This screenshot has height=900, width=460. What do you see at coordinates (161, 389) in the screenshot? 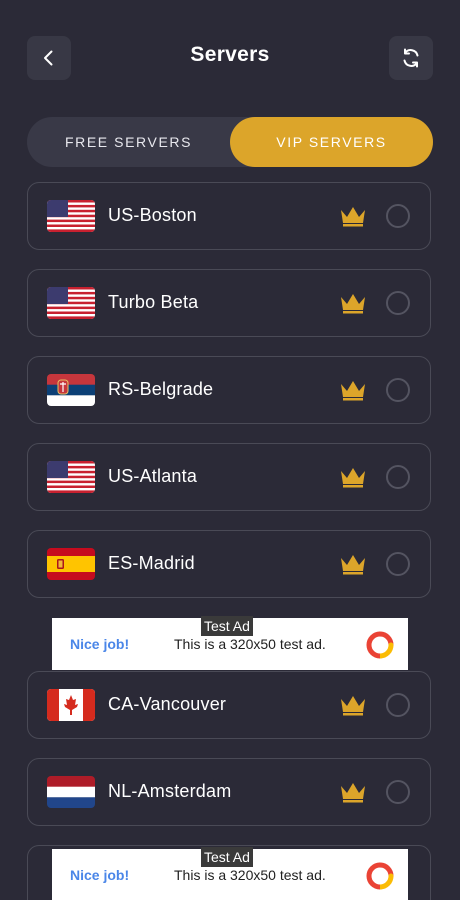
I see `server-name: RS-Belgrade` at bounding box center [161, 389].